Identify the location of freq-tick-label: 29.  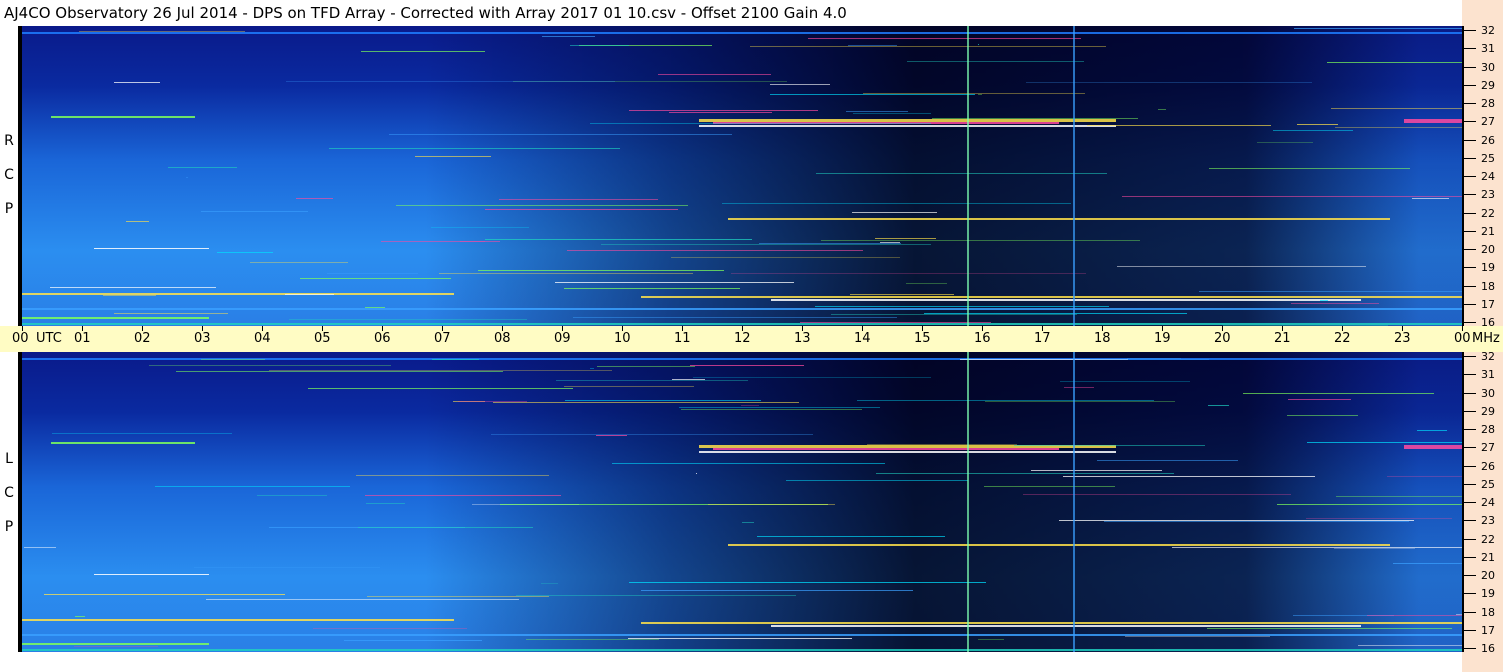
(1488, 85).